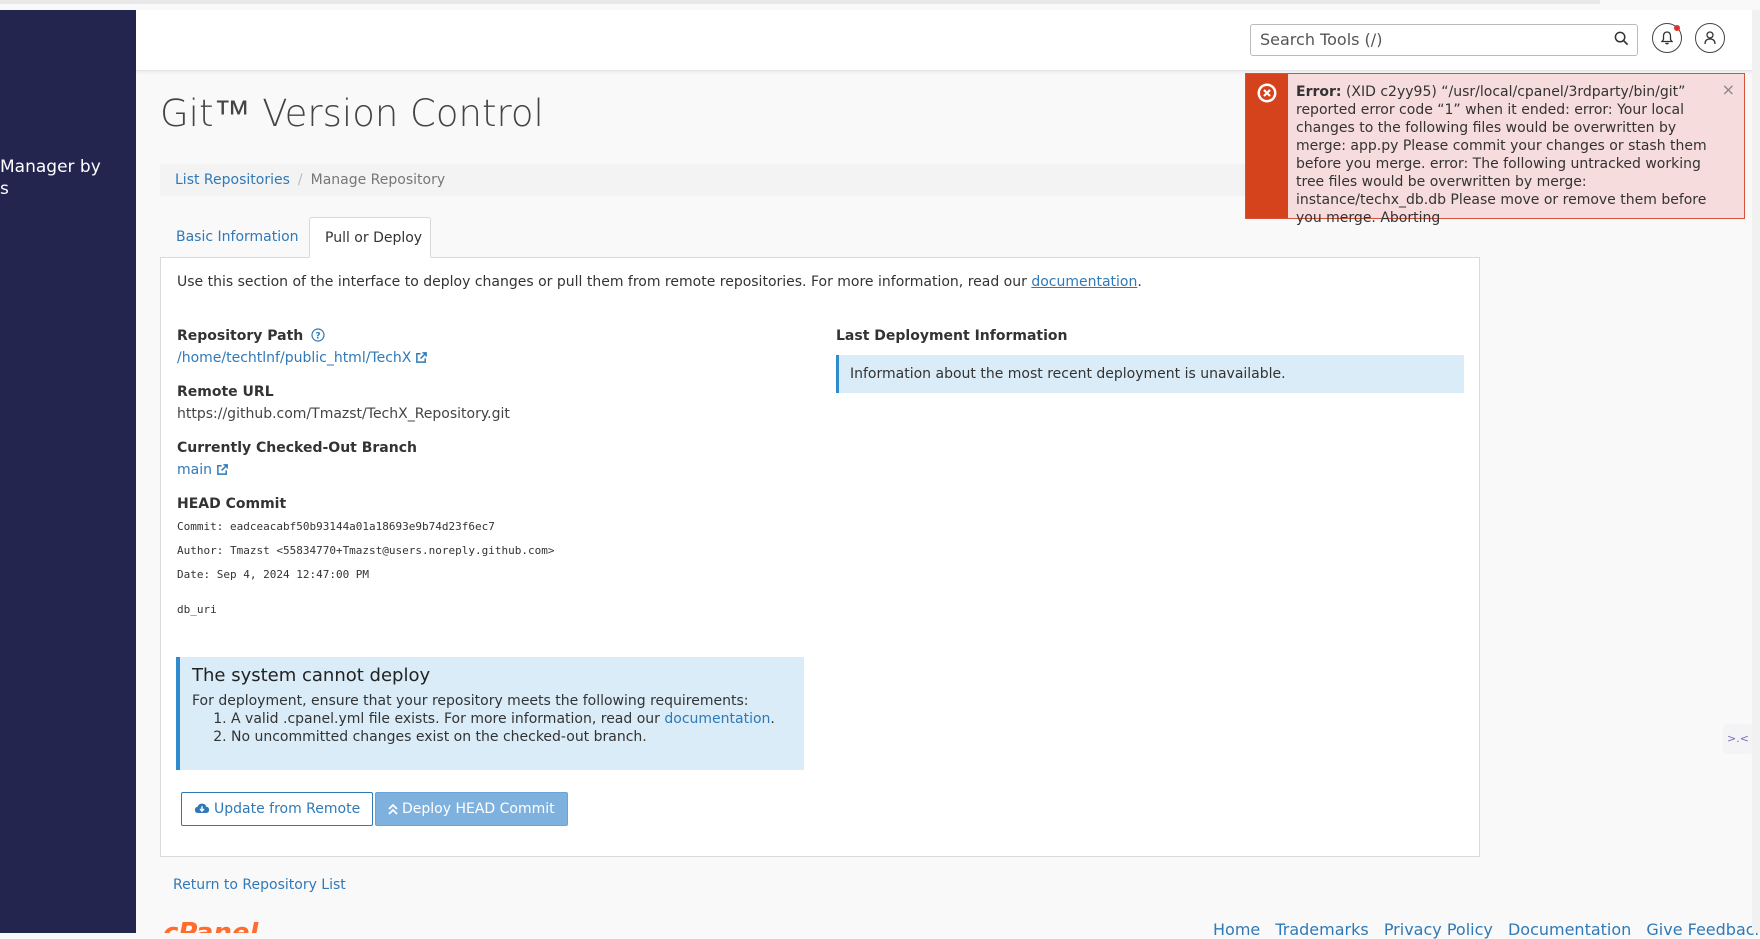 The height and width of the screenshot is (939, 1760). Describe the element at coordinates (393, 809) in the screenshot. I see `double-chevron-up-icon` at that location.